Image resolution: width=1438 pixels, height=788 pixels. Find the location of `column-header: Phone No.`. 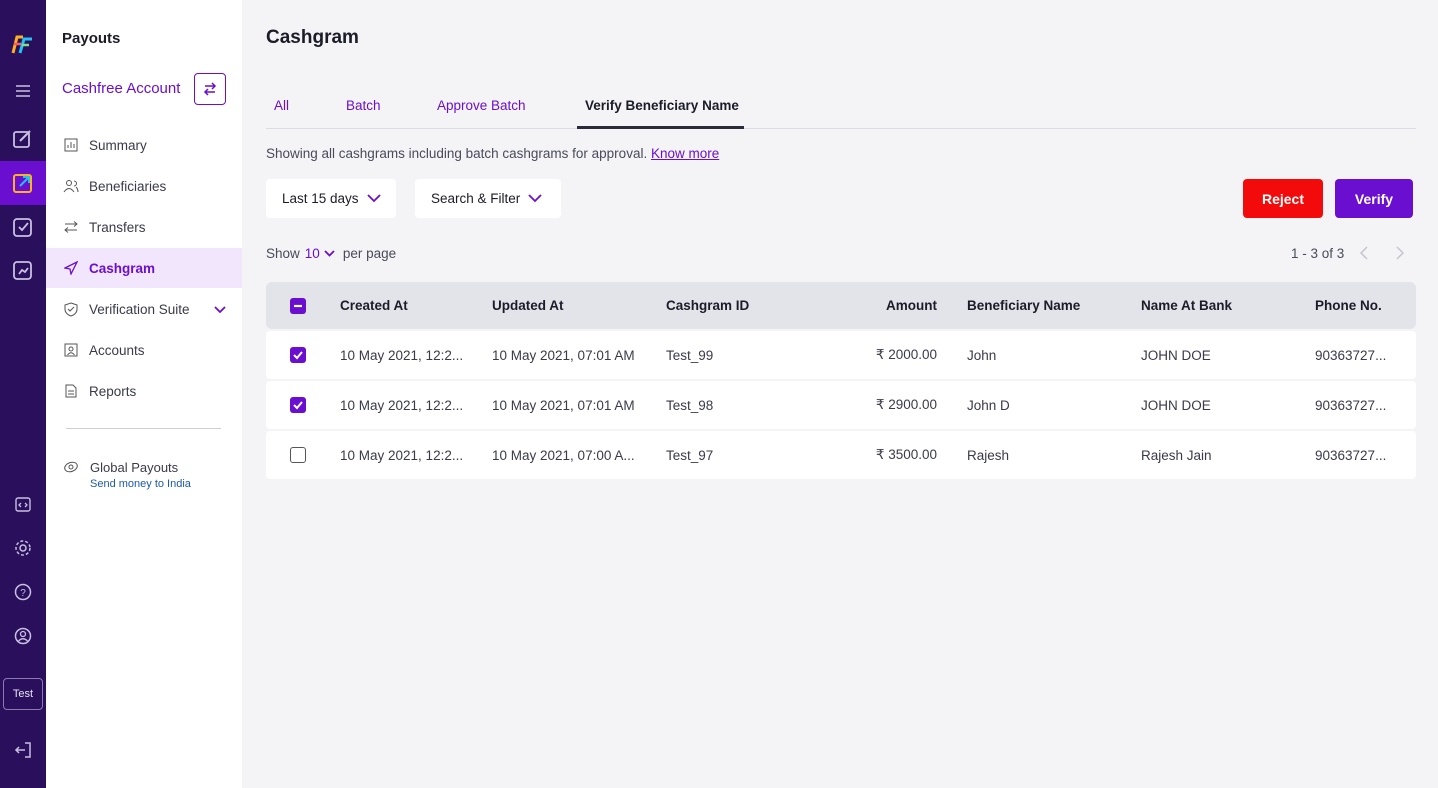

column-header: Phone No. is located at coordinates (1360, 305).